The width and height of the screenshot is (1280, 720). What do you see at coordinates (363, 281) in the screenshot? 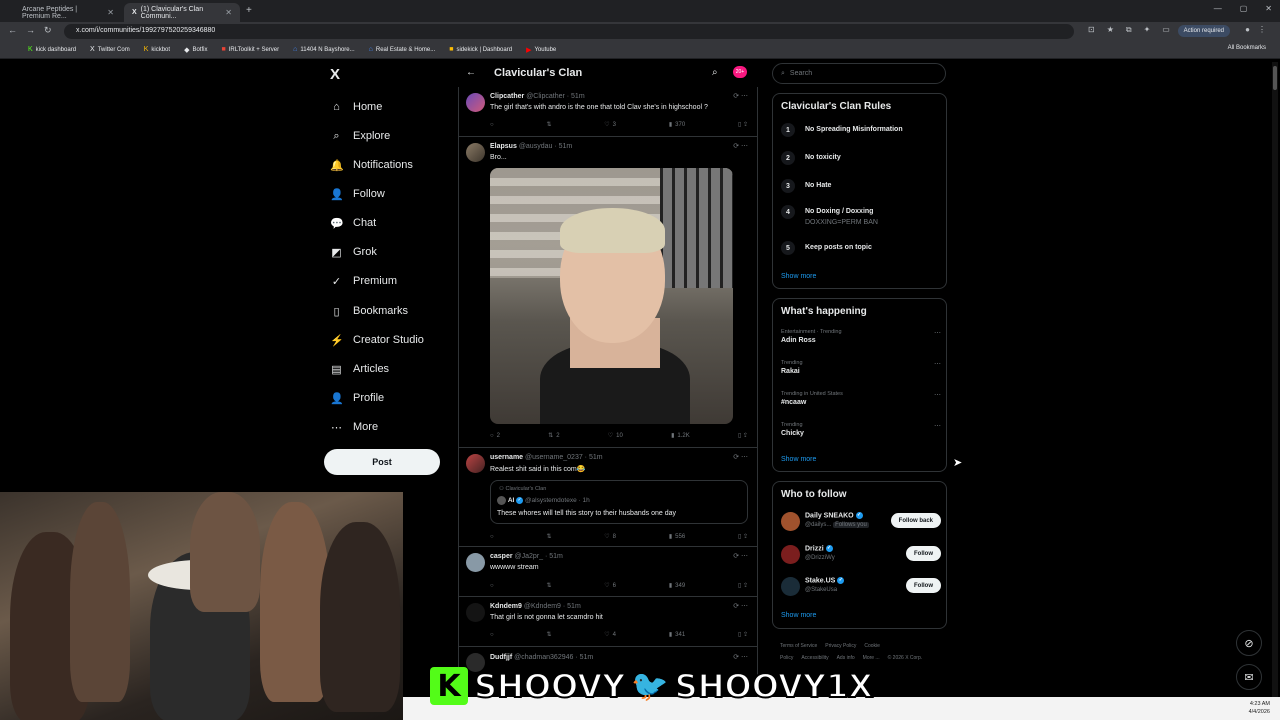
I see `nav-item-premium: ✓ Premium` at bounding box center [363, 281].